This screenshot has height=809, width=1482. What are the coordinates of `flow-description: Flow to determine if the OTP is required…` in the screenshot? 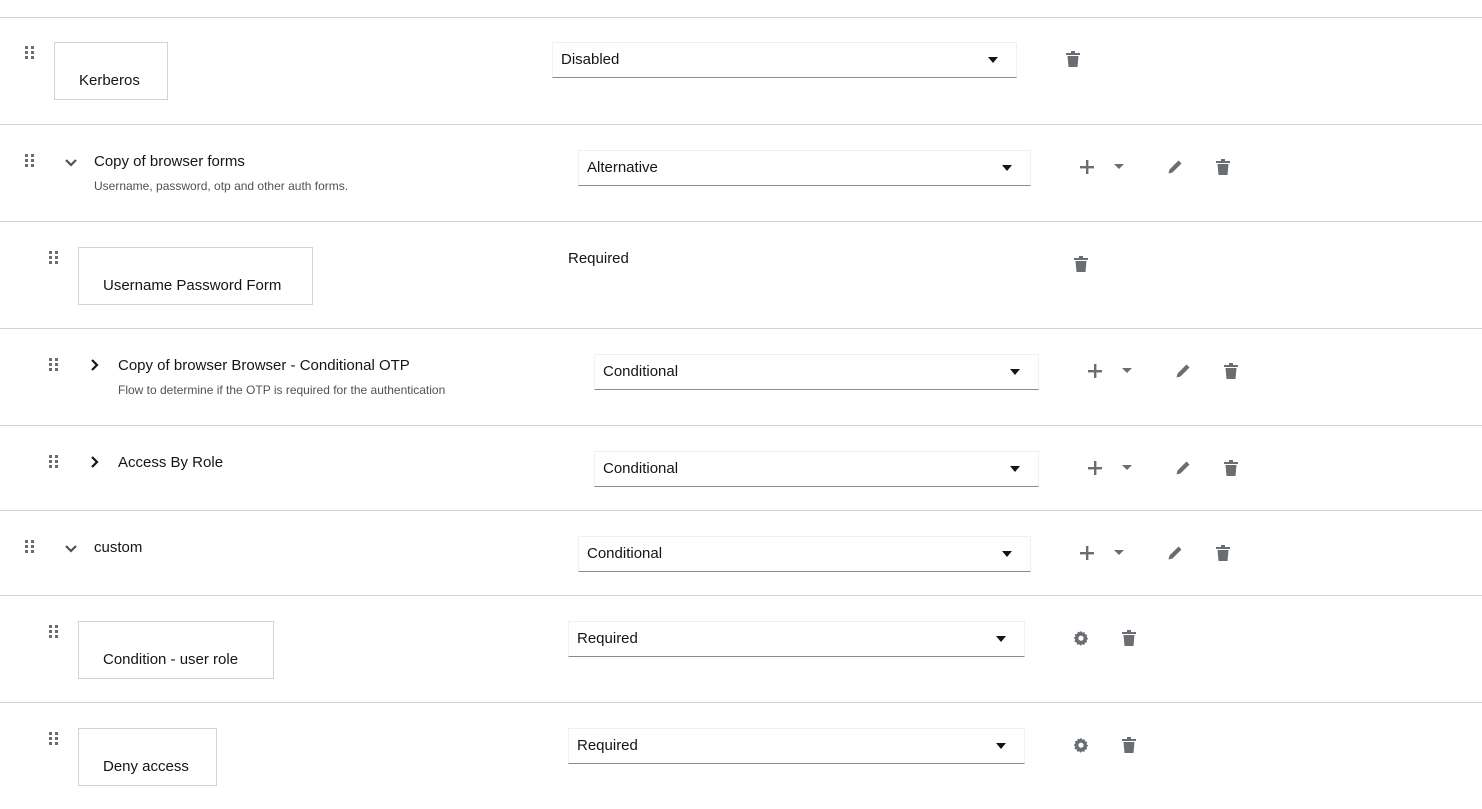 It's located at (282, 390).